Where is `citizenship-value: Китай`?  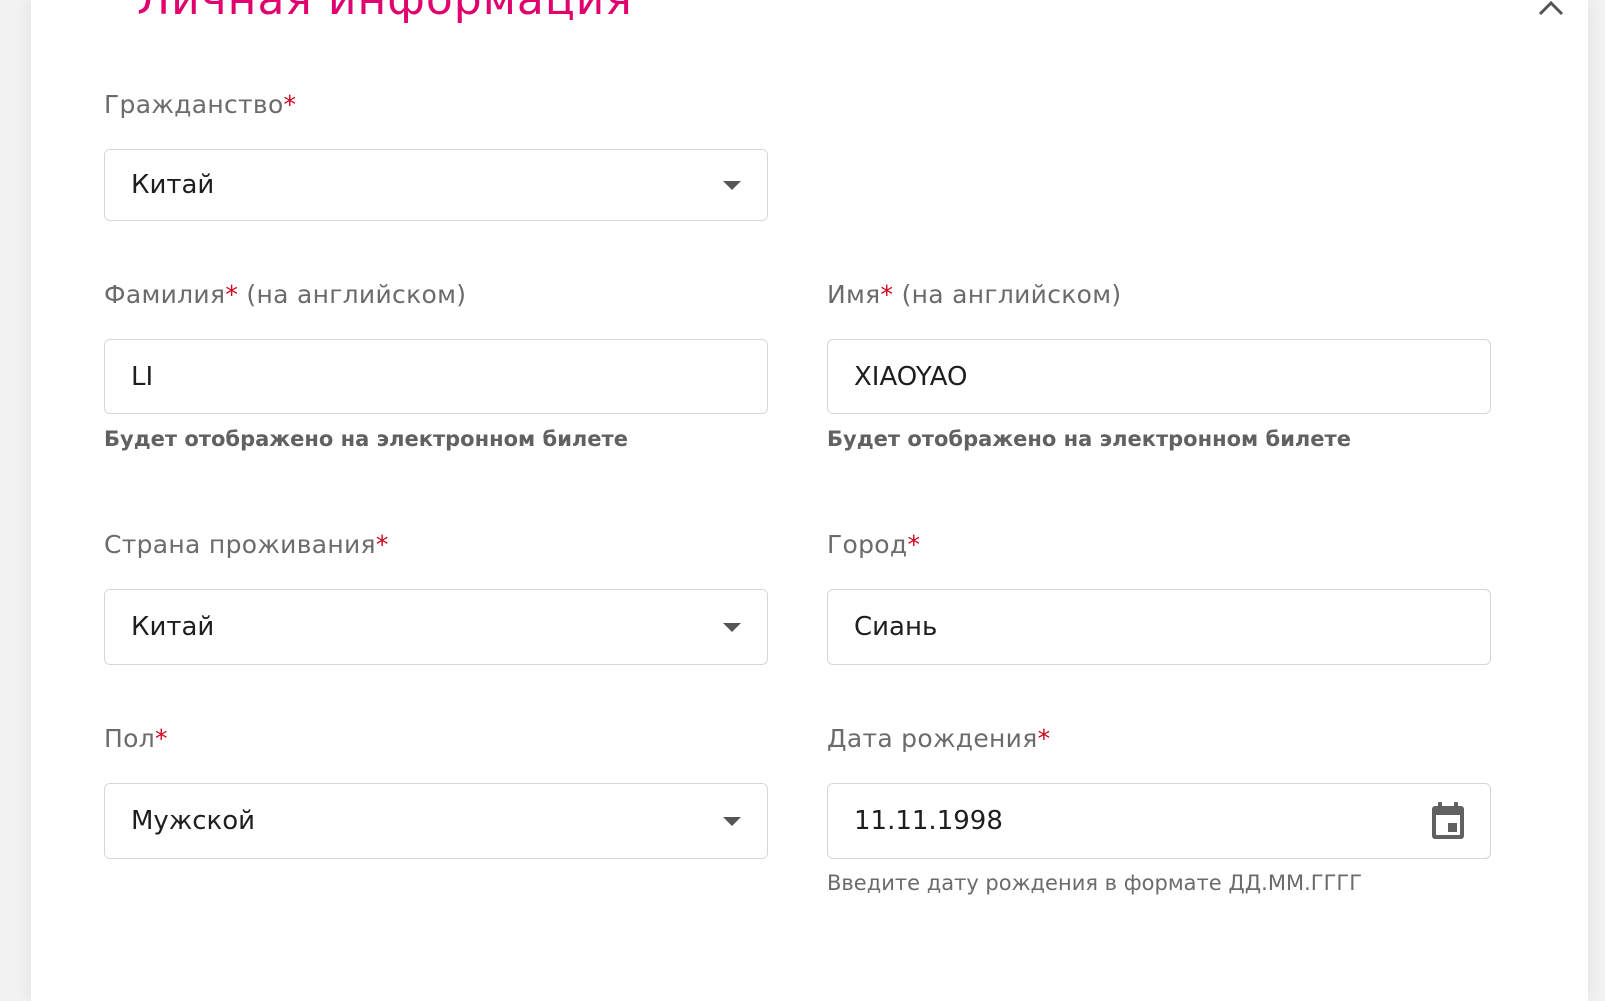
citizenship-value: Китай is located at coordinates (173, 185).